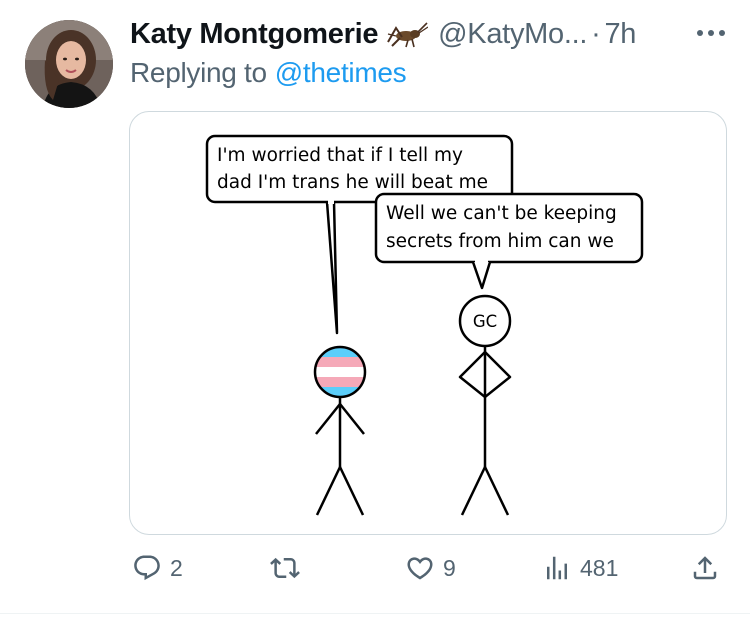 This screenshot has height=625, width=750. Describe the element at coordinates (407, 34) in the screenshot. I see `cricket-icon` at that location.